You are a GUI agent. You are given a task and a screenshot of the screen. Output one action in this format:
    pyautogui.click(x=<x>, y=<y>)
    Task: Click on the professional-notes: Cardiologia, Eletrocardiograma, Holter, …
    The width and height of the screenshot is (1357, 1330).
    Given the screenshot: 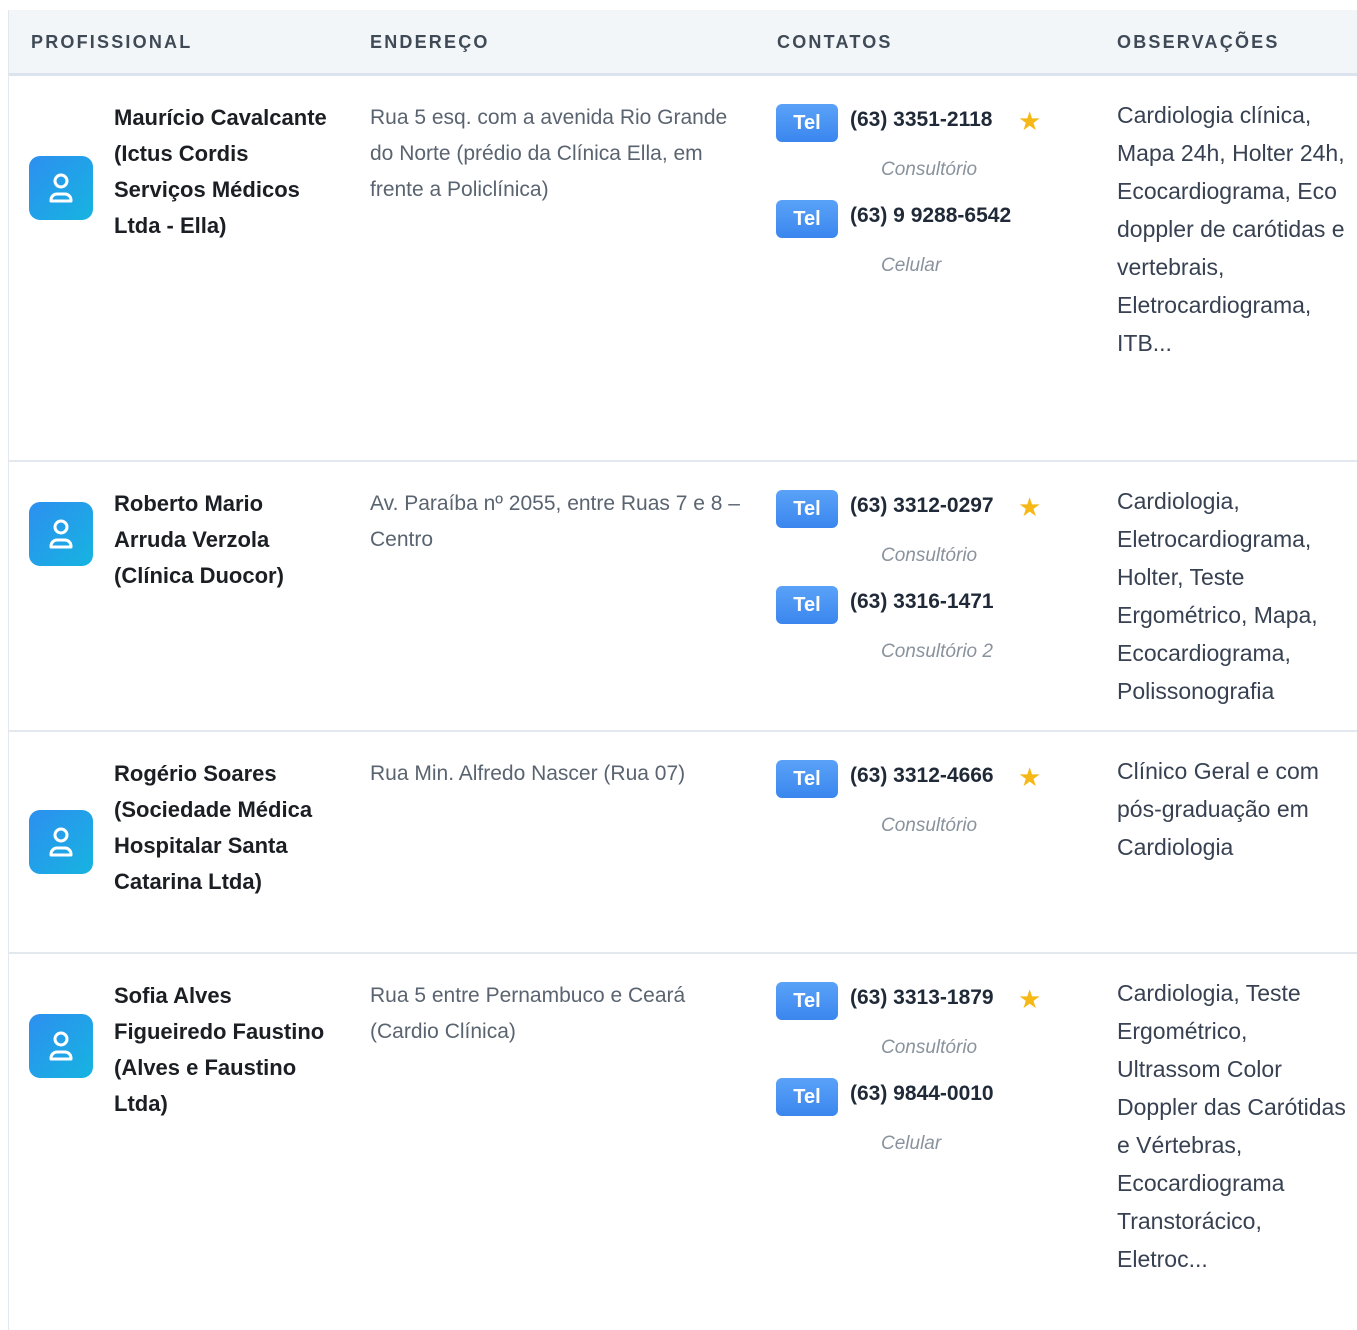 What is the action you would take?
    pyautogui.click(x=1217, y=596)
    